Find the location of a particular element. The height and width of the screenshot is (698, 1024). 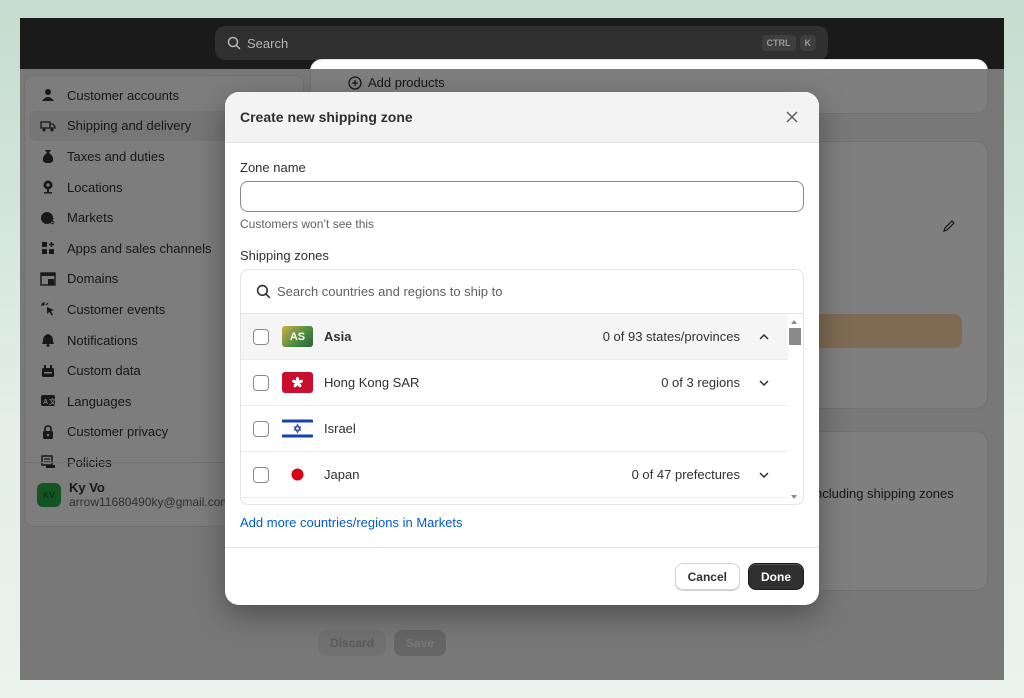

country-search-input is located at coordinates (517, 291).